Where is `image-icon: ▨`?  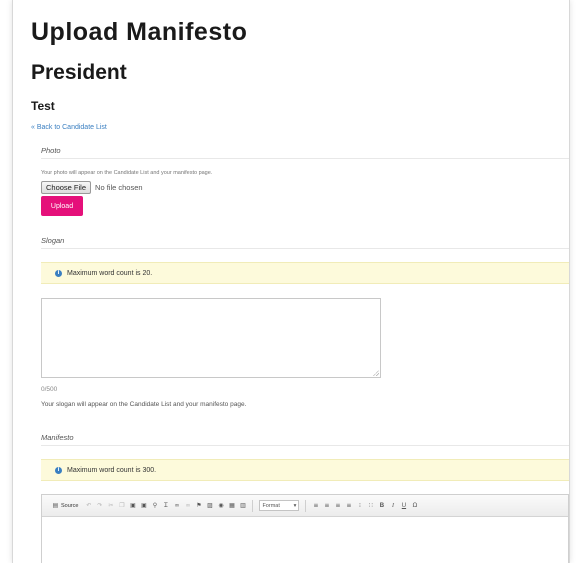 image-icon: ▨ is located at coordinates (209, 505).